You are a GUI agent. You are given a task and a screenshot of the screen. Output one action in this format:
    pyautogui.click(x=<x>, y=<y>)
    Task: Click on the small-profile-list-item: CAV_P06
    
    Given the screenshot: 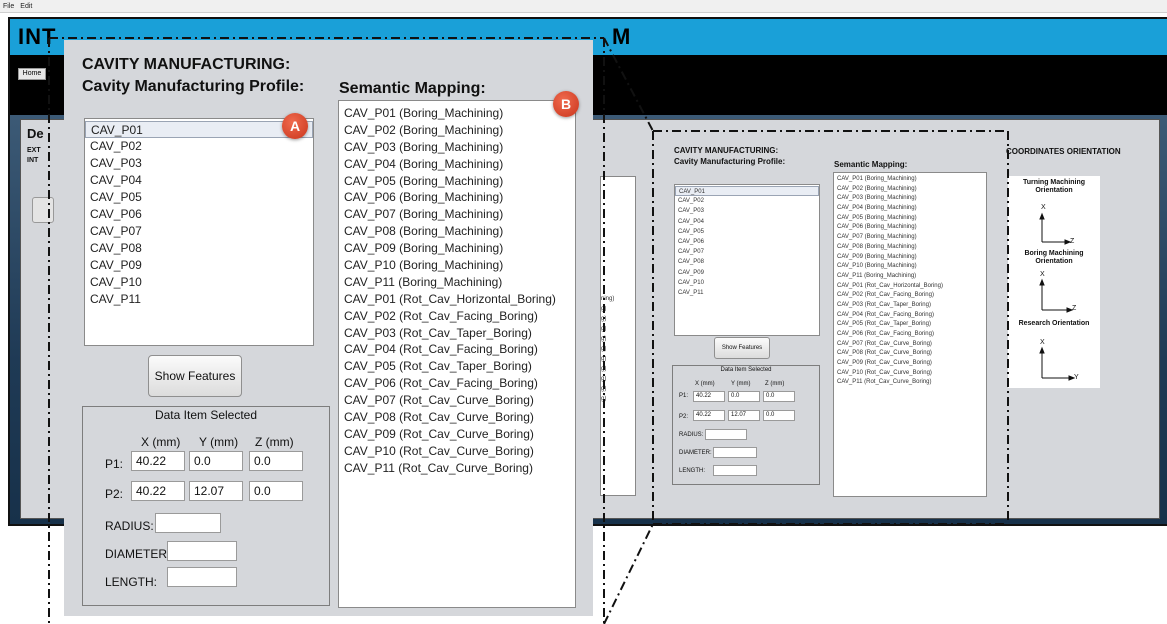 What is the action you would take?
    pyautogui.click(x=747, y=242)
    